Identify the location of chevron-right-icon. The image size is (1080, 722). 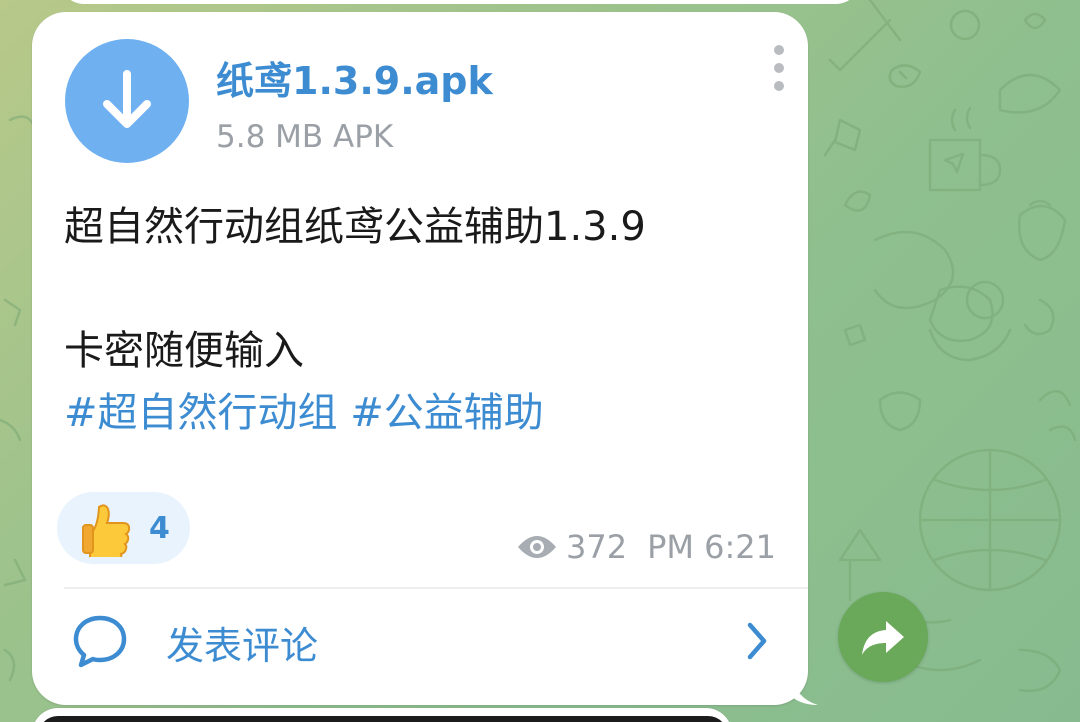
(757, 641).